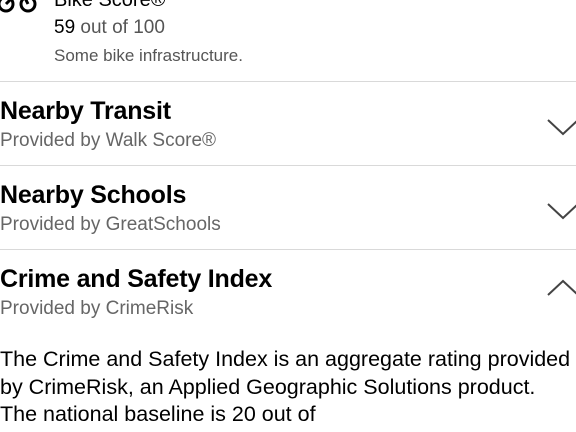 The width and height of the screenshot is (576, 432). What do you see at coordinates (110, 5) in the screenshot?
I see `bike-score-title: Bike Score®` at bounding box center [110, 5].